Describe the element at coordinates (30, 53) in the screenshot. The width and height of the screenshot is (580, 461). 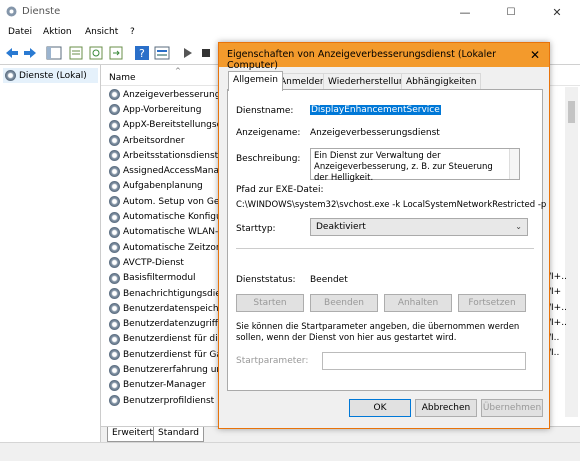
I see `forward-arrow-icon` at that location.